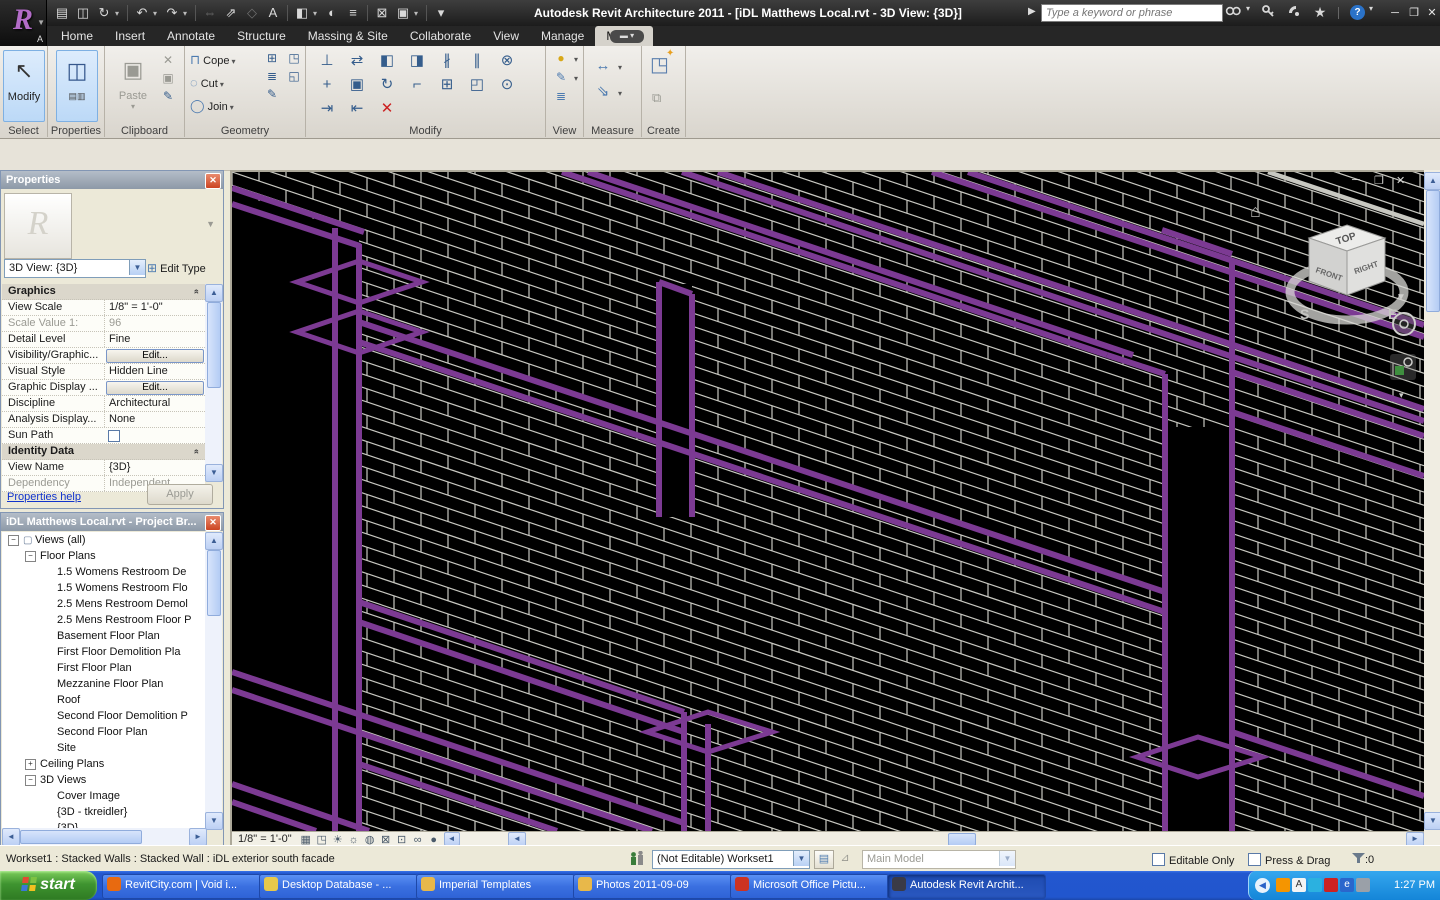 The width and height of the screenshot is (1440, 900). Describe the element at coordinates (191, 36) in the screenshot. I see `tab-annotate: Annotate` at that location.